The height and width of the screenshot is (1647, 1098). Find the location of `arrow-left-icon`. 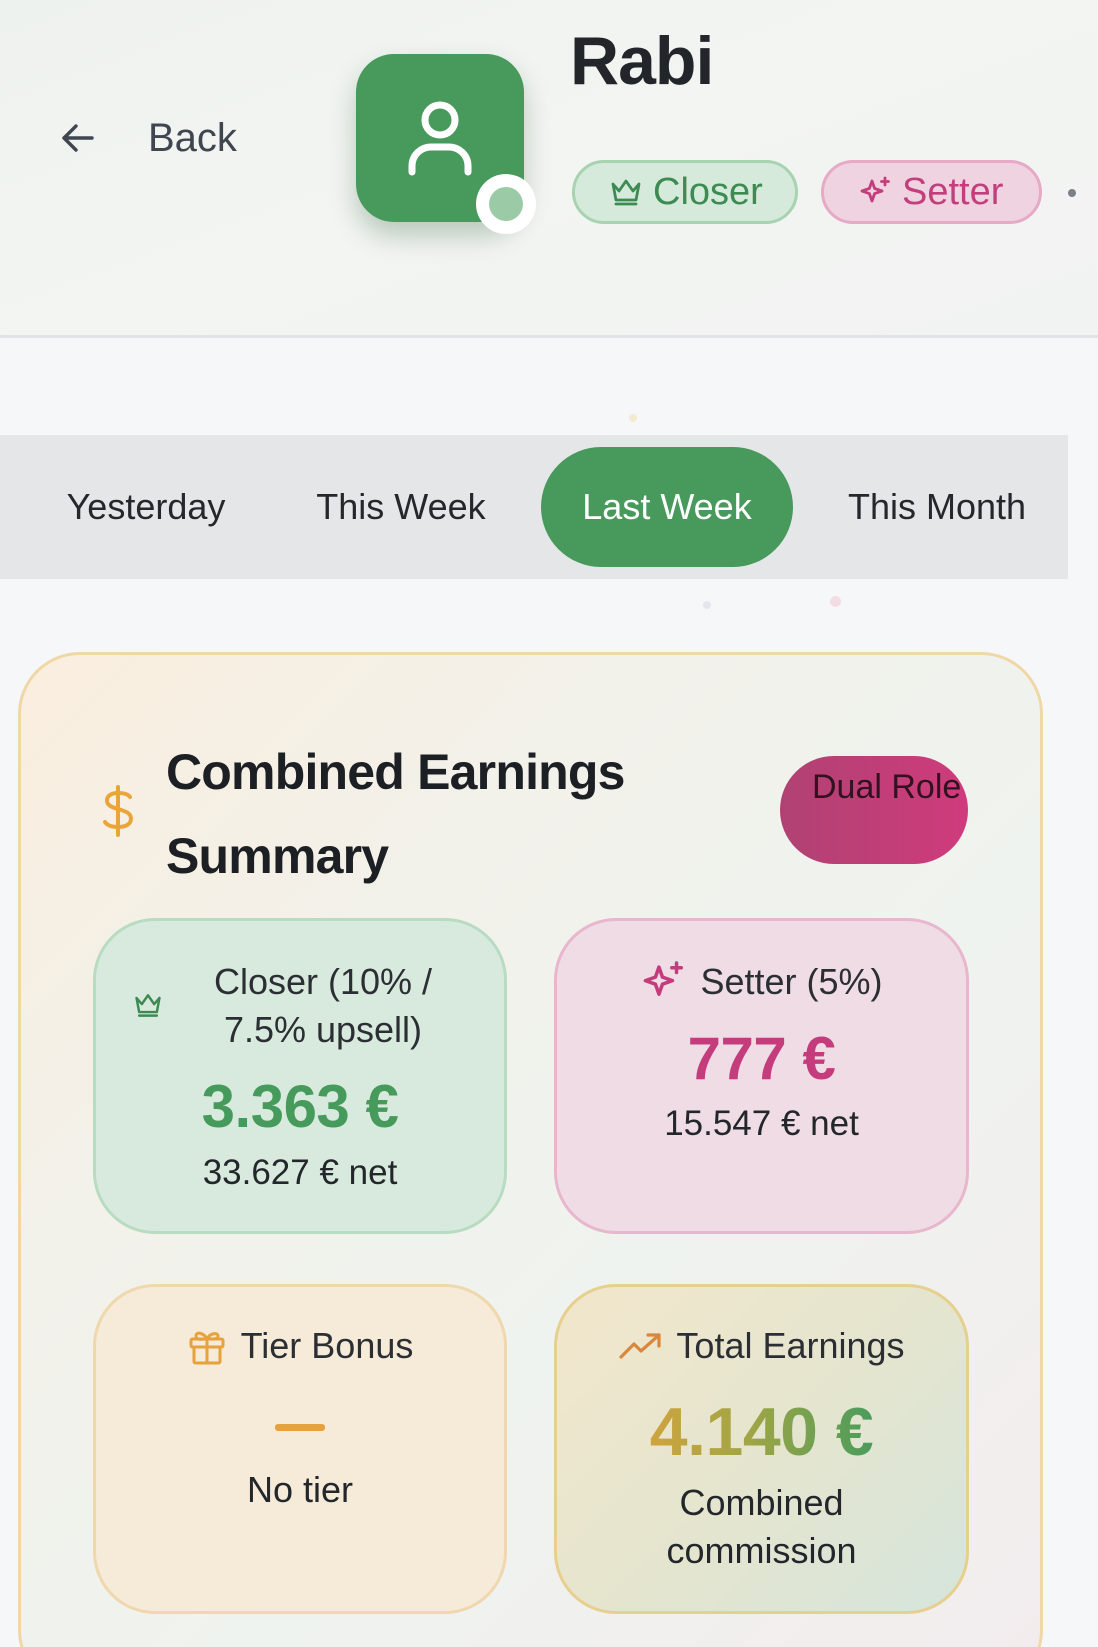

arrow-left-icon is located at coordinates (78, 138).